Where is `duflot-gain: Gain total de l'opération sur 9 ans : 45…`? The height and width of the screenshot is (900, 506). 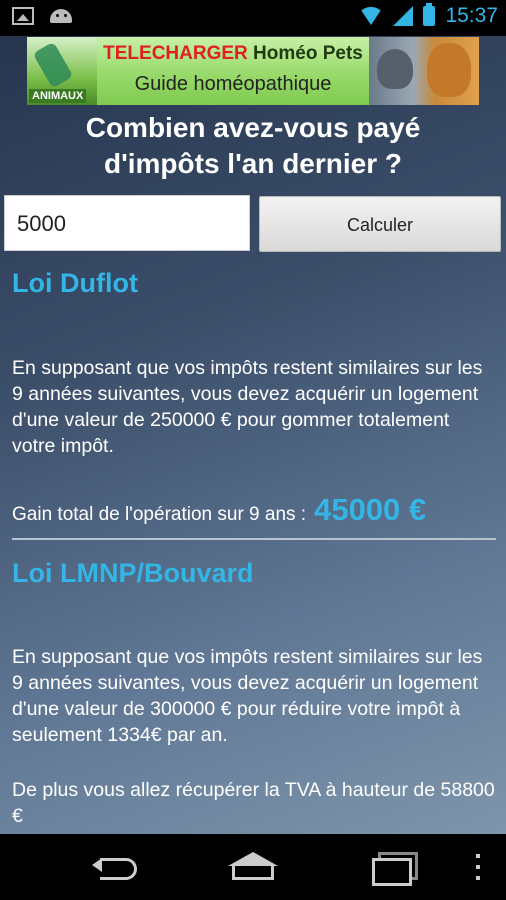
duflot-gain: Gain total de l'opération sur 9 ans : 45… is located at coordinates (254, 510).